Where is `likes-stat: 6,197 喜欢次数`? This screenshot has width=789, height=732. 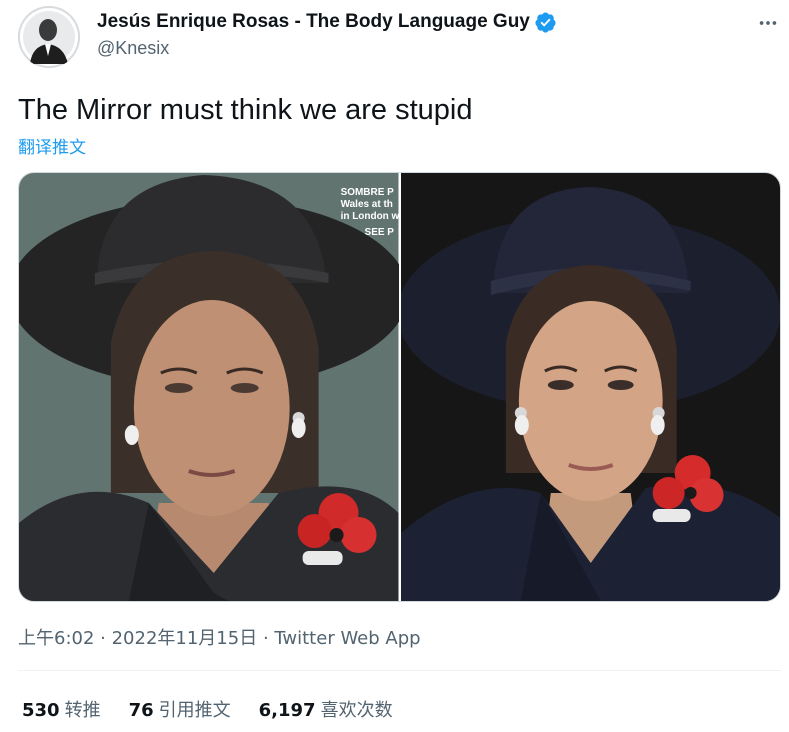 likes-stat: 6,197 喜欢次数 is located at coordinates (326, 709).